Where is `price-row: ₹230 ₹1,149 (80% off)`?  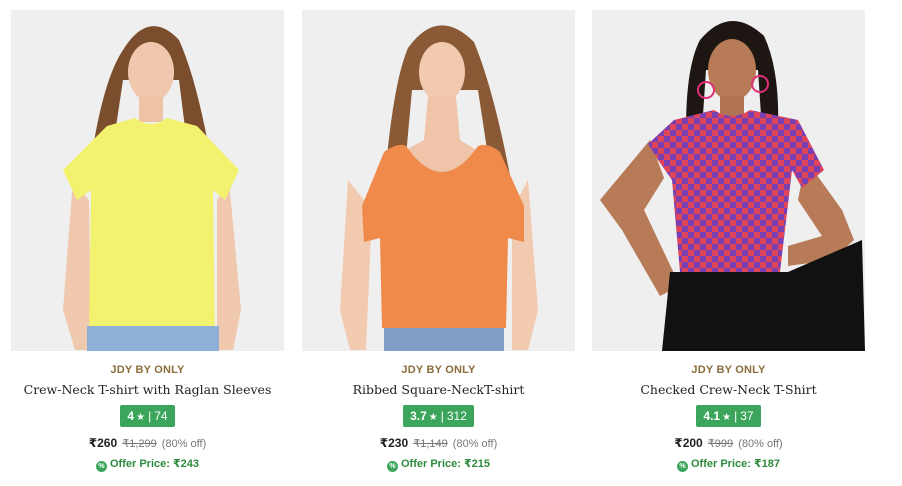 price-row: ₹230 ₹1,149 (80% off) is located at coordinates (438, 443).